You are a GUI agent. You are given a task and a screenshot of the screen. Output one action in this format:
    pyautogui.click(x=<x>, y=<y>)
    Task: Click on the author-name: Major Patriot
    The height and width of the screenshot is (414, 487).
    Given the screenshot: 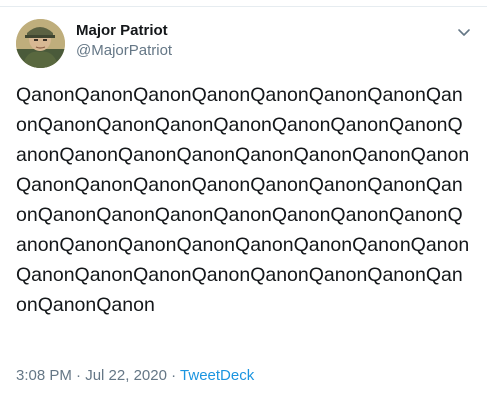 What is the action you would take?
    pyautogui.click(x=122, y=31)
    